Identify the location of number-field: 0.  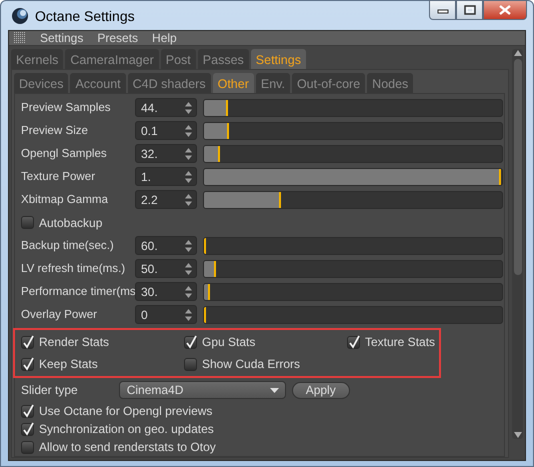
(166, 314).